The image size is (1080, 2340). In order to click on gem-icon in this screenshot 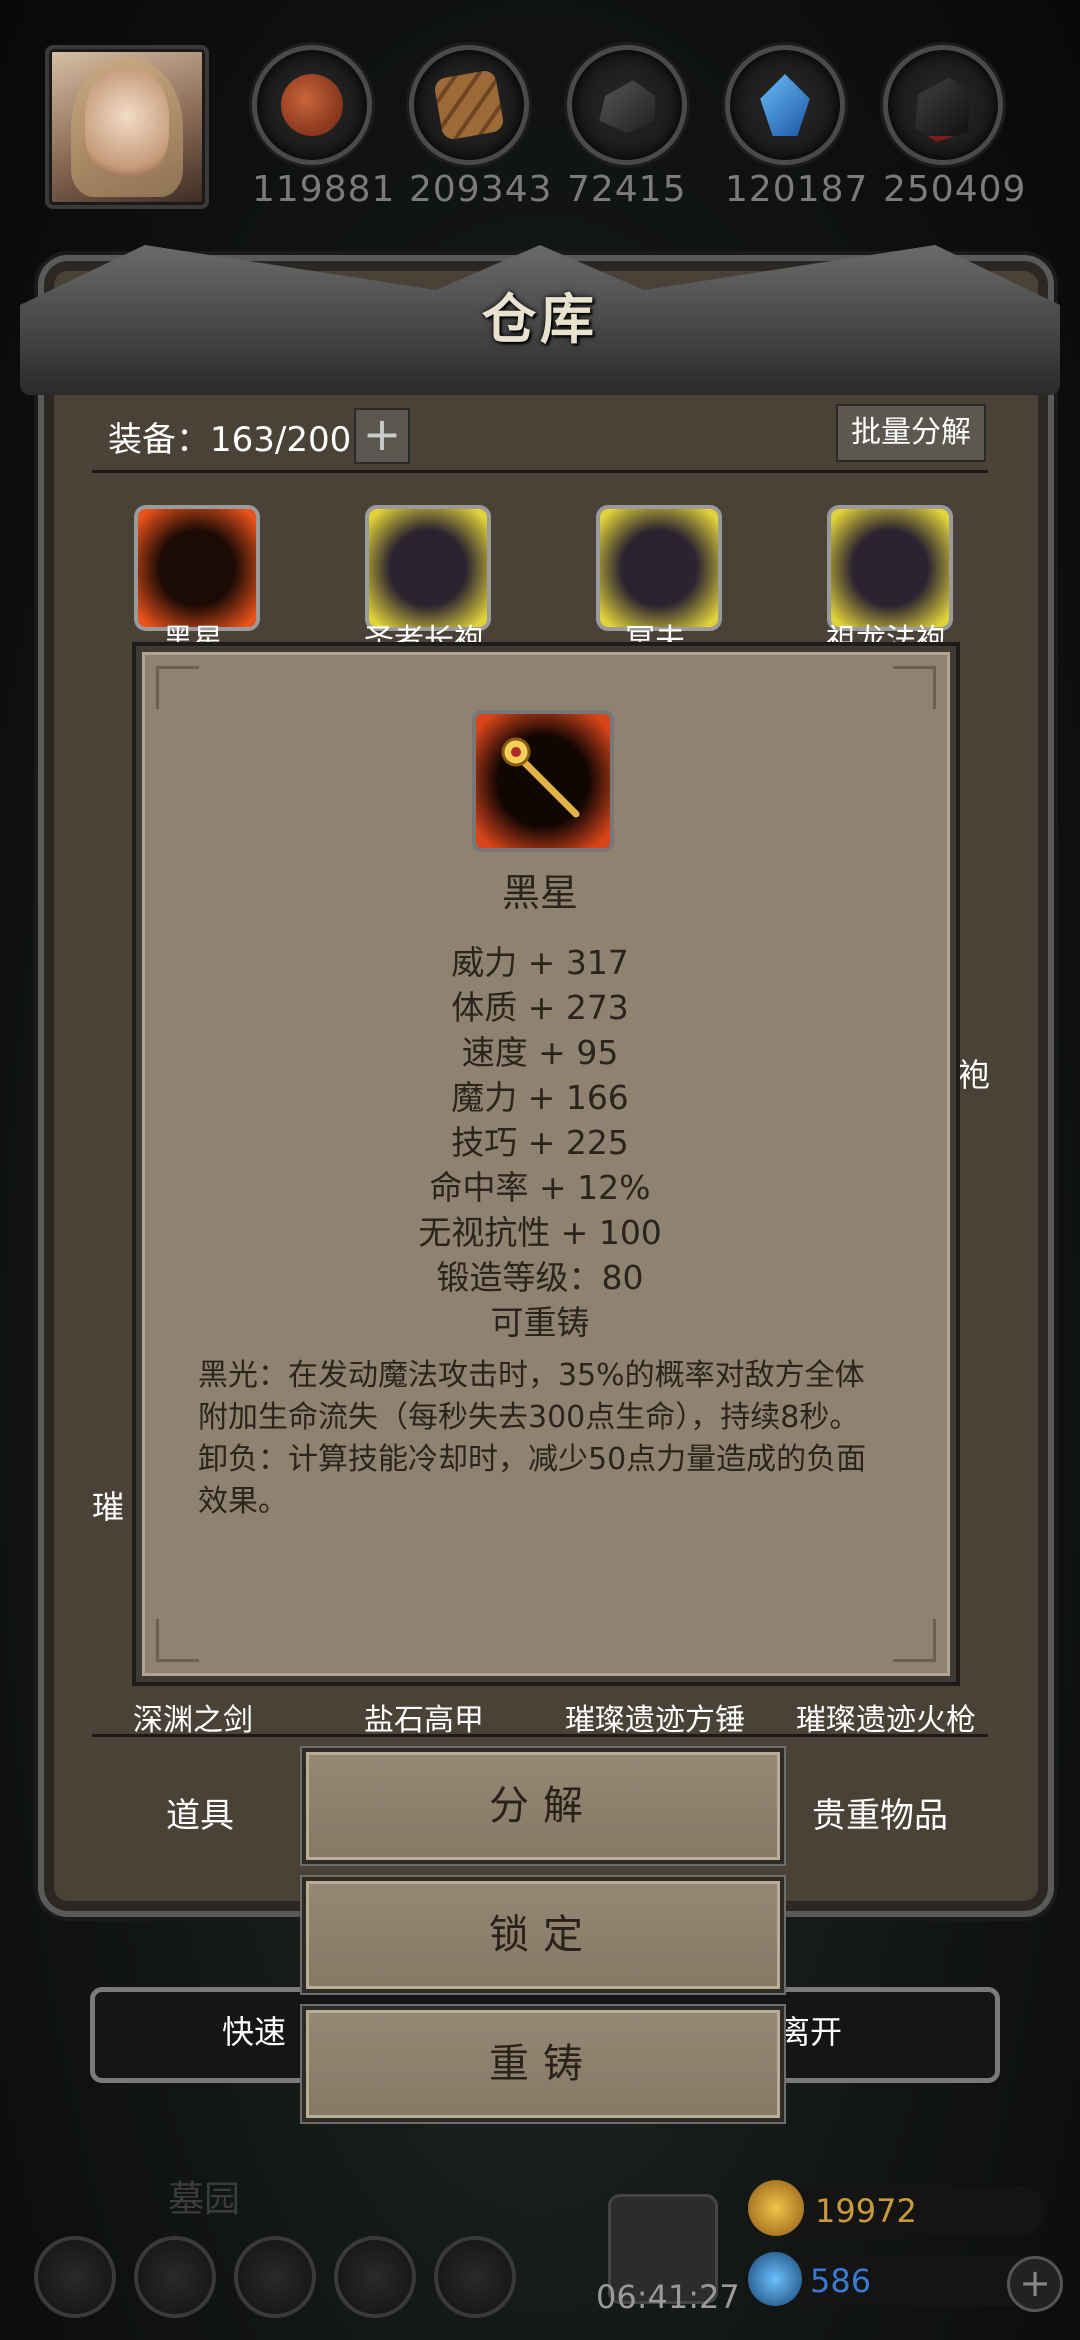, I will do `click(775, 2279)`.